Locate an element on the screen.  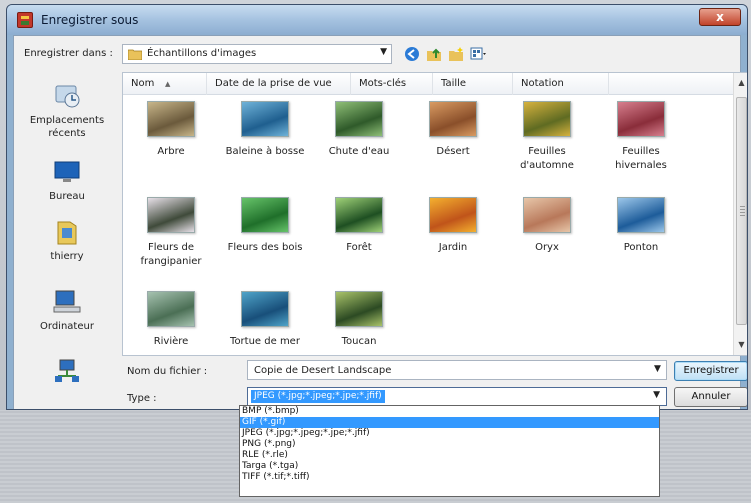
file-name: Forêt is located at coordinates (359, 247).